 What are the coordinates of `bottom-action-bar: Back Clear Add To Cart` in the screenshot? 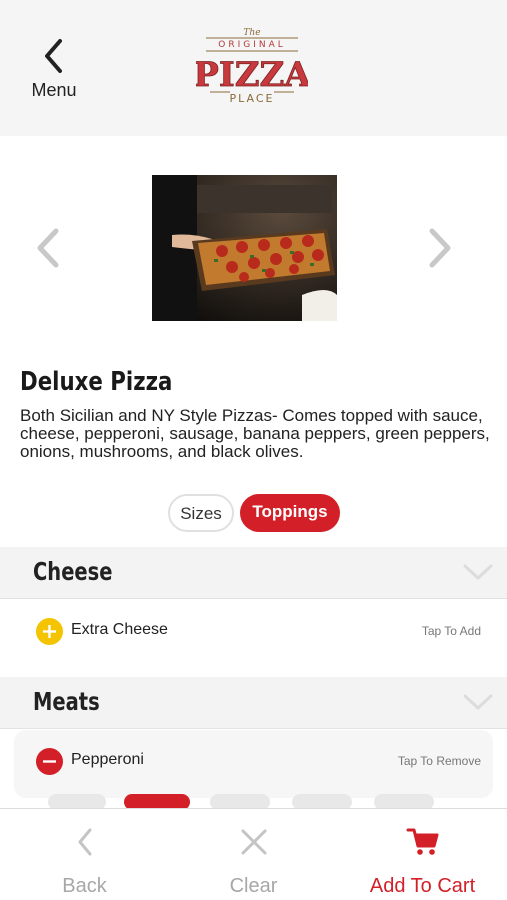 It's located at (253, 854).